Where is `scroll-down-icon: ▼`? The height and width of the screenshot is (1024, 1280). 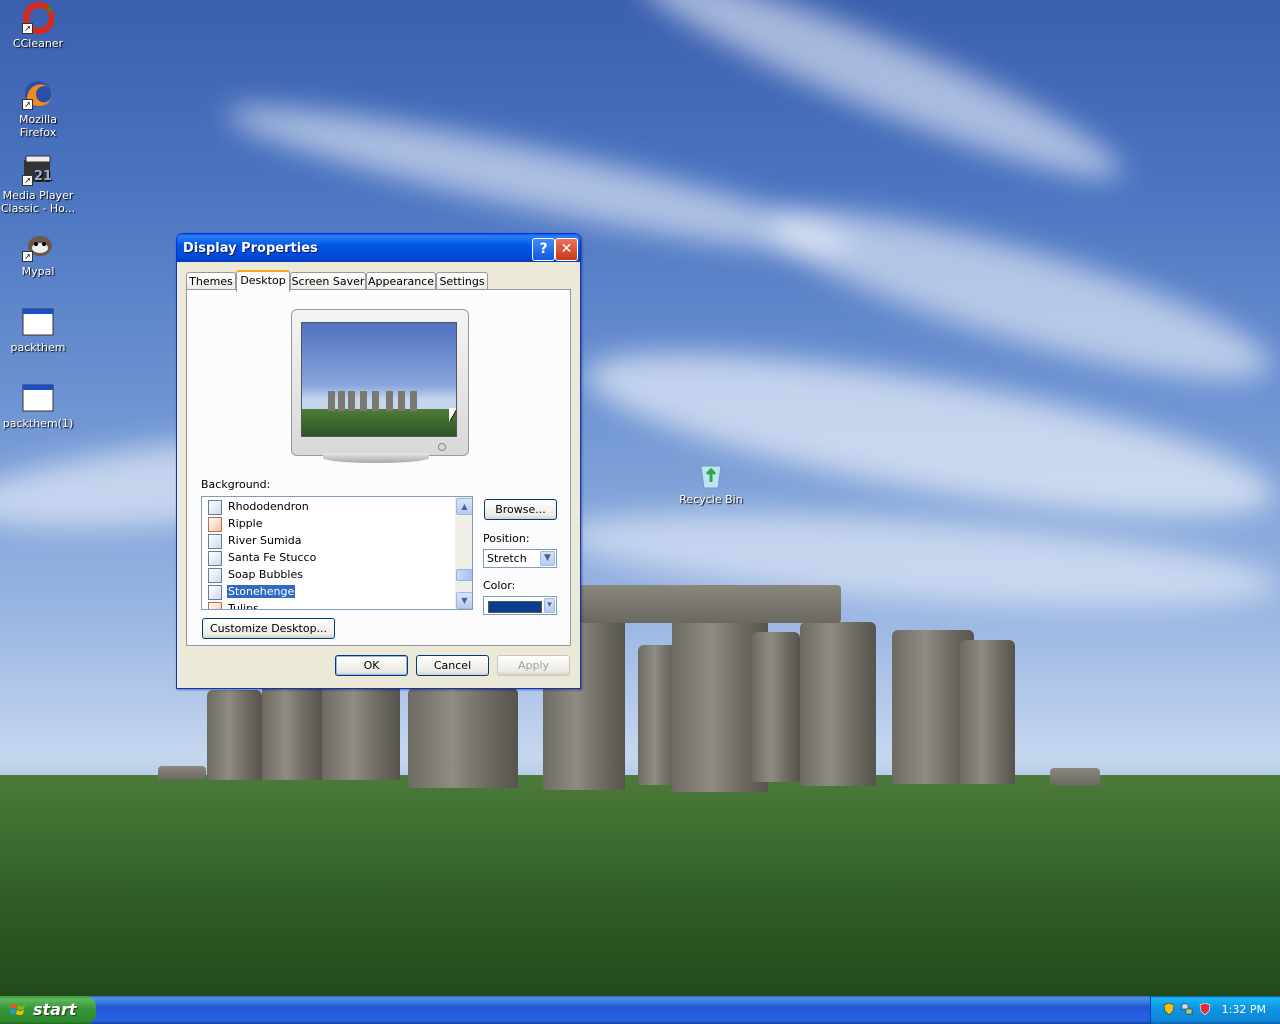
scroll-down-icon: ▼ is located at coordinates (464, 600).